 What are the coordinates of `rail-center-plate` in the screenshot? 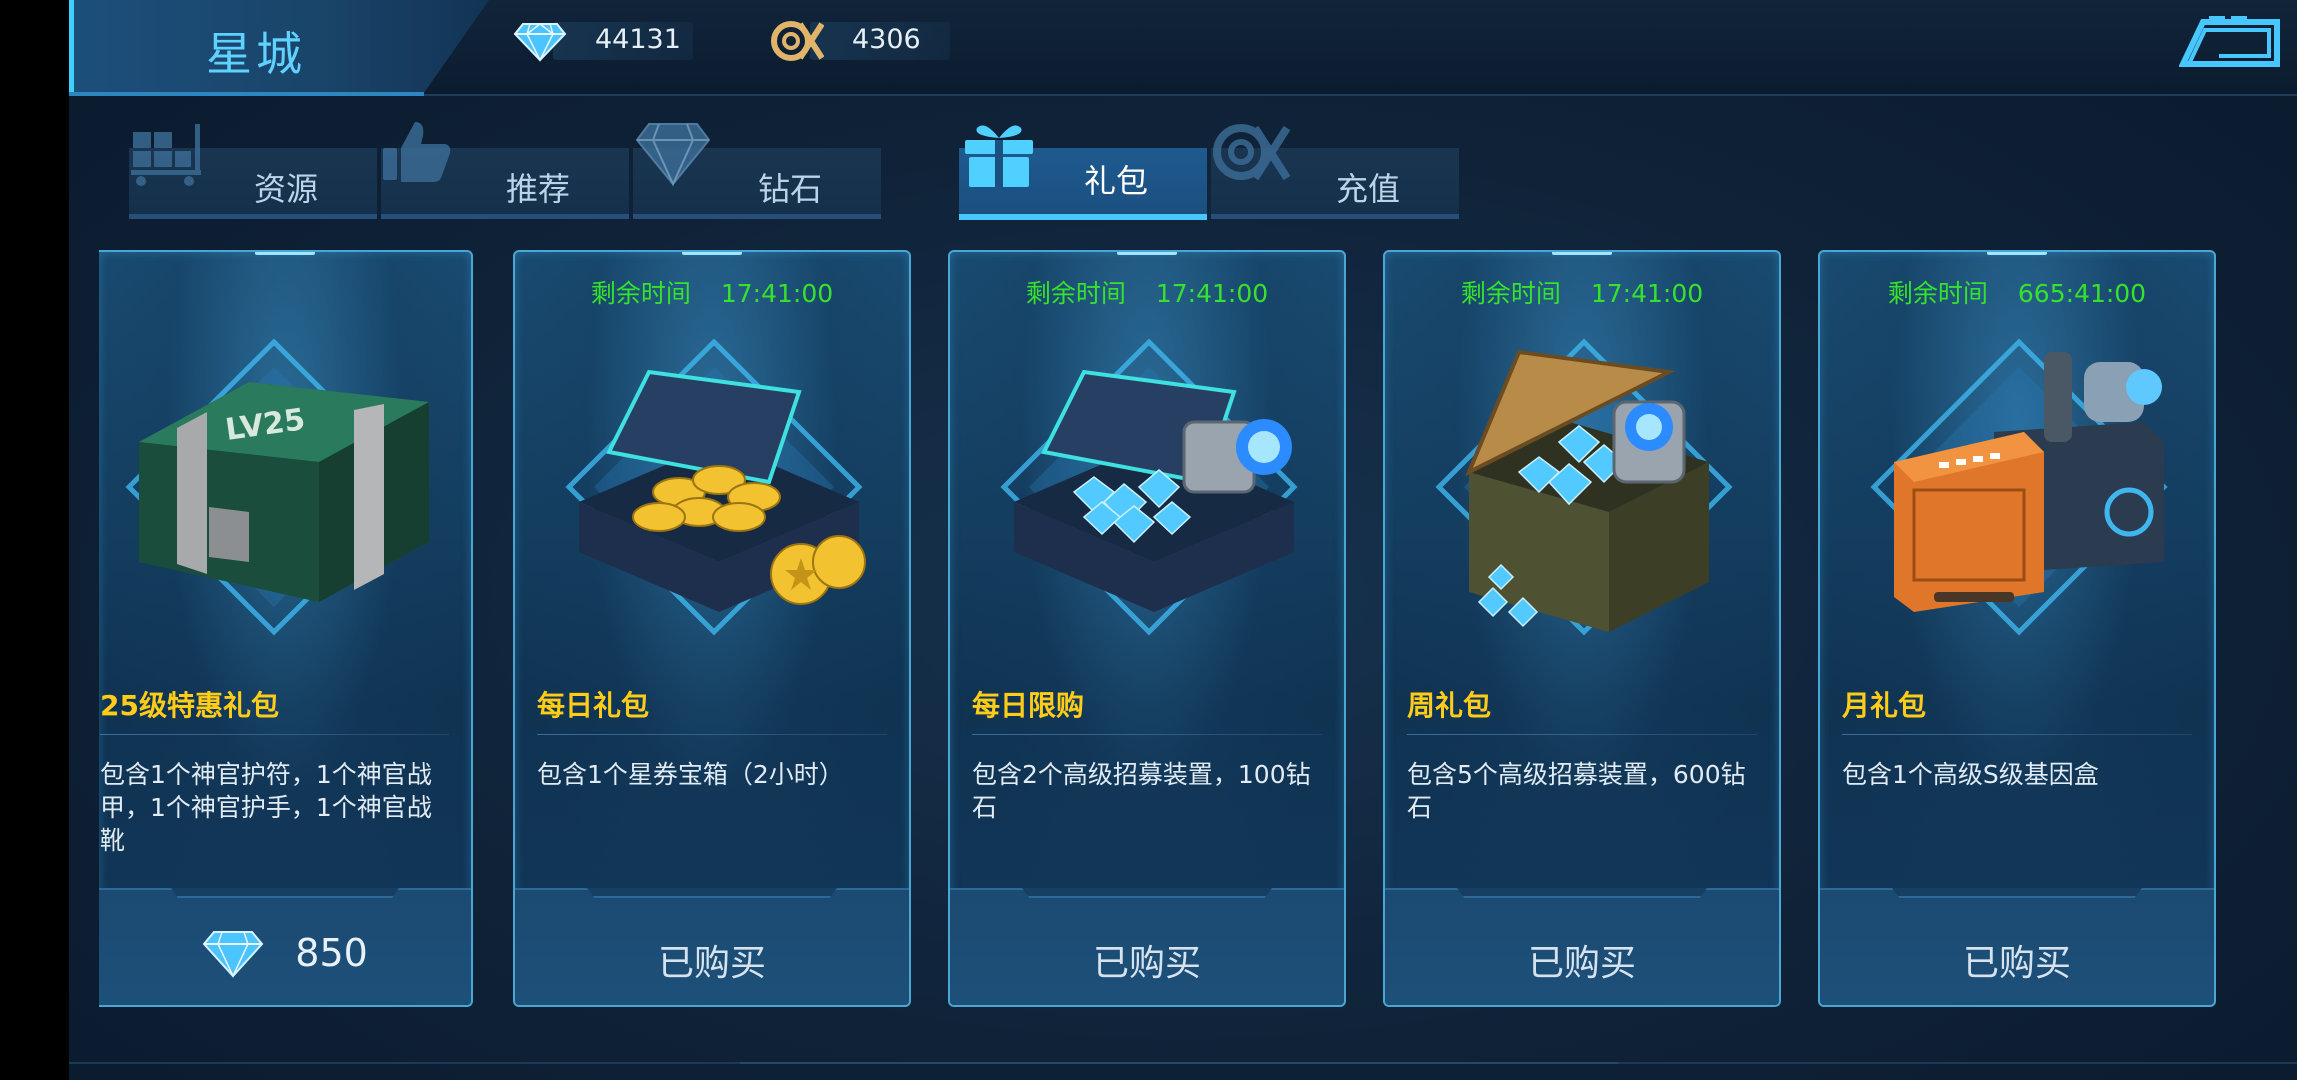 It's located at (1179, 1071).